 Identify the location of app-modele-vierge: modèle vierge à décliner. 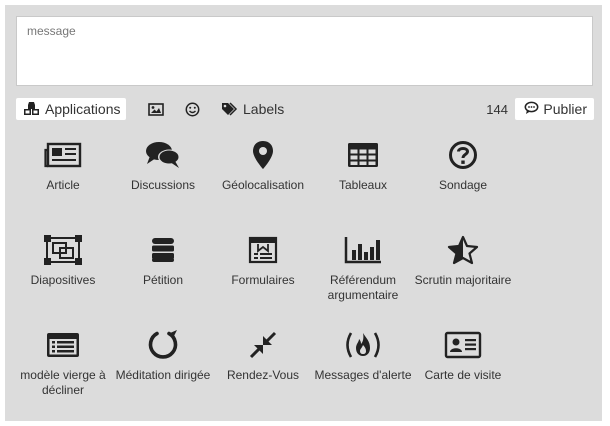
(63, 375).